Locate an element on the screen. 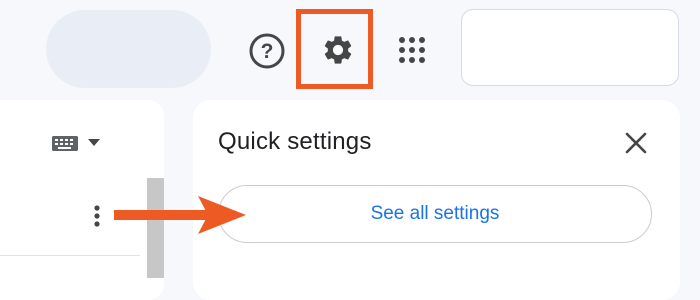 This screenshot has height=300, width=700. input-tools-button is located at coordinates (78, 143).